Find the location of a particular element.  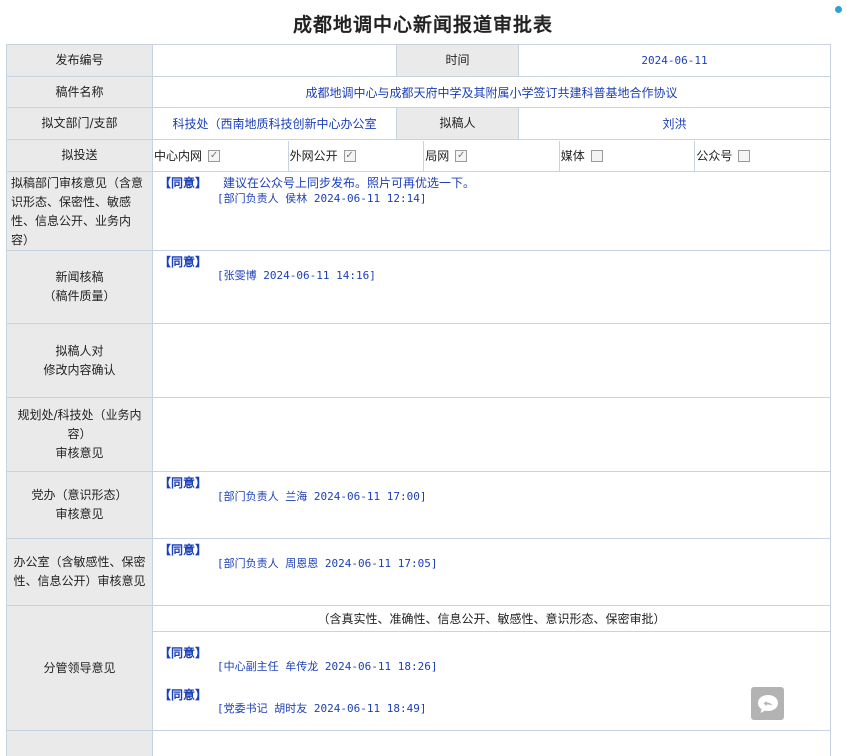

drafter-confirm-label-line2: 修改内容确认 is located at coordinates (79, 369).